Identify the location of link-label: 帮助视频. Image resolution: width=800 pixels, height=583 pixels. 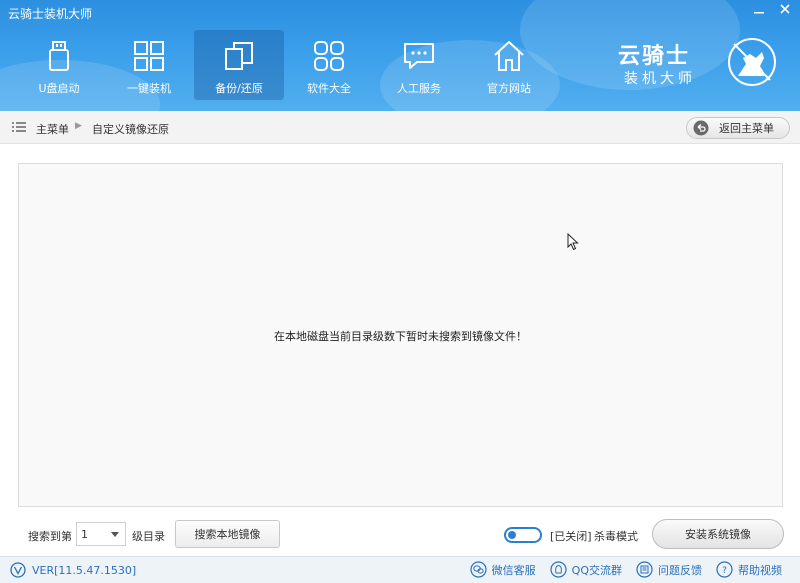
(760, 570).